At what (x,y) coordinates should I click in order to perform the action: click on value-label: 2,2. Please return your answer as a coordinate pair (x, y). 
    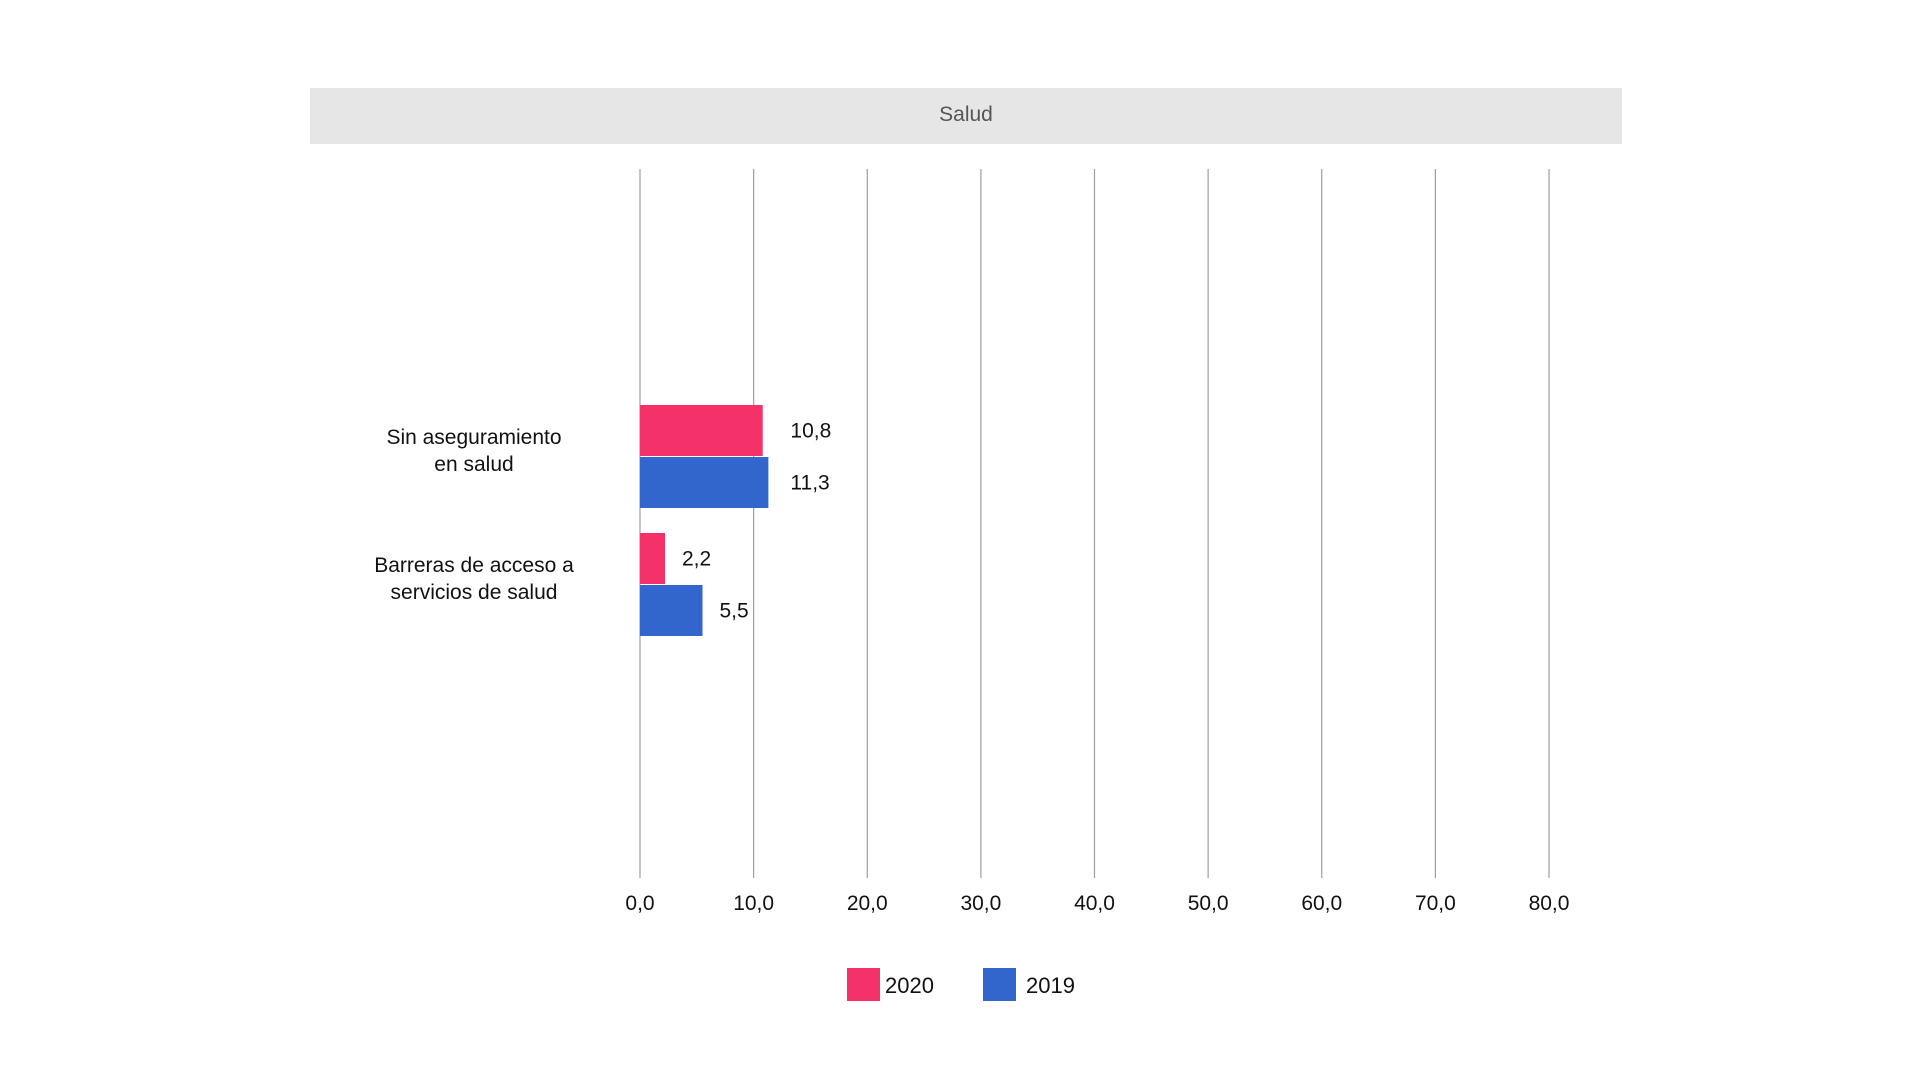
    Looking at the image, I should click on (696, 559).